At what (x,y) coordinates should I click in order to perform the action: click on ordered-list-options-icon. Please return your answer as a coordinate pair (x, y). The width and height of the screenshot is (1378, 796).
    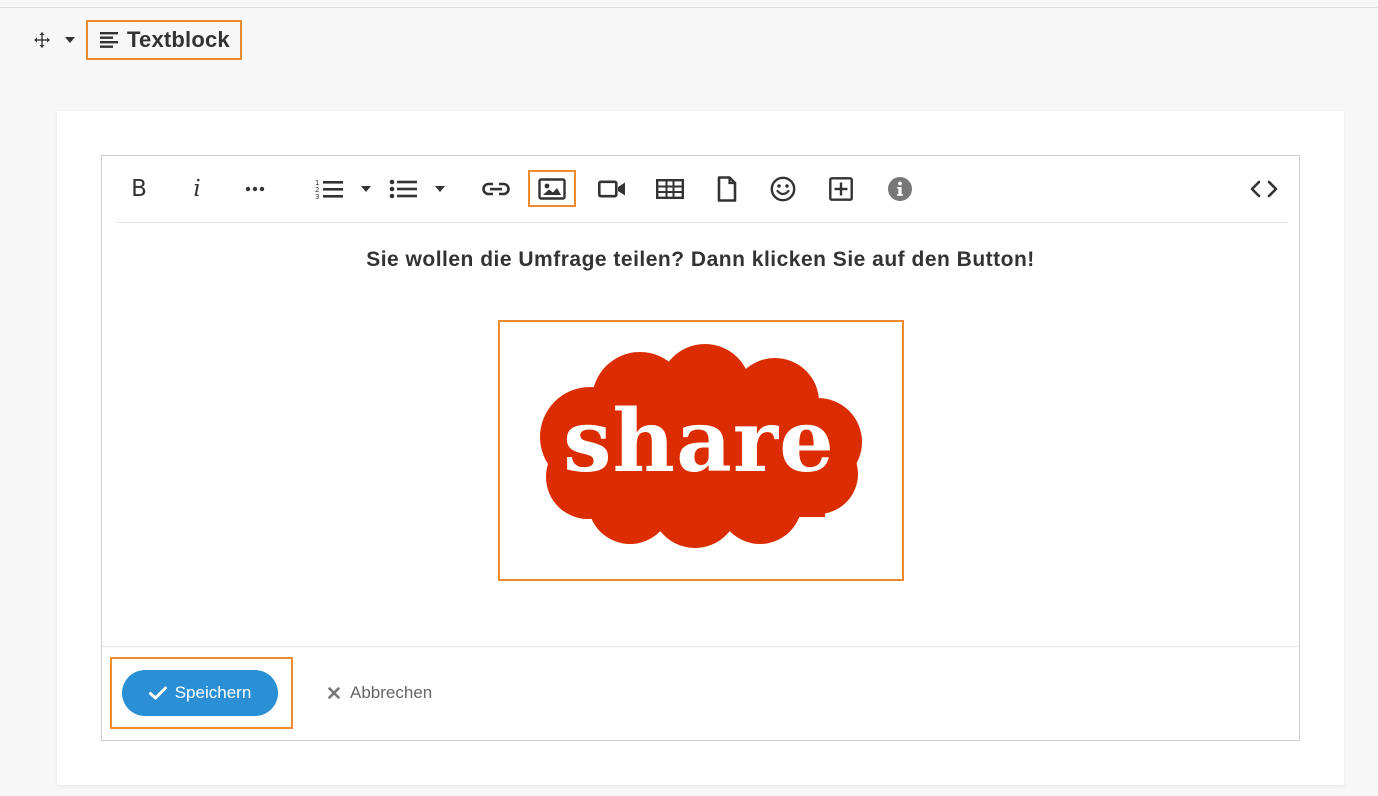
    Looking at the image, I should click on (366, 189).